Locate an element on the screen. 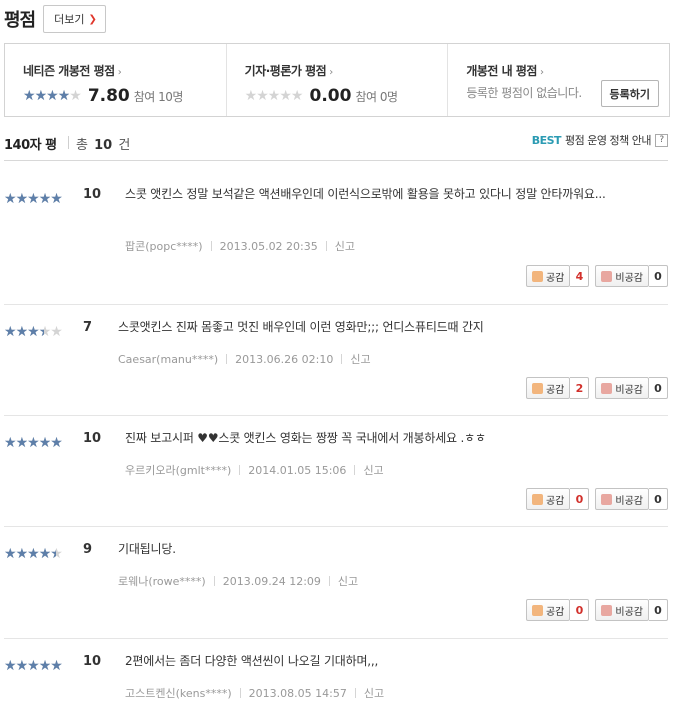  review-author: 우르키오라(gmlt****) is located at coordinates (178, 470).